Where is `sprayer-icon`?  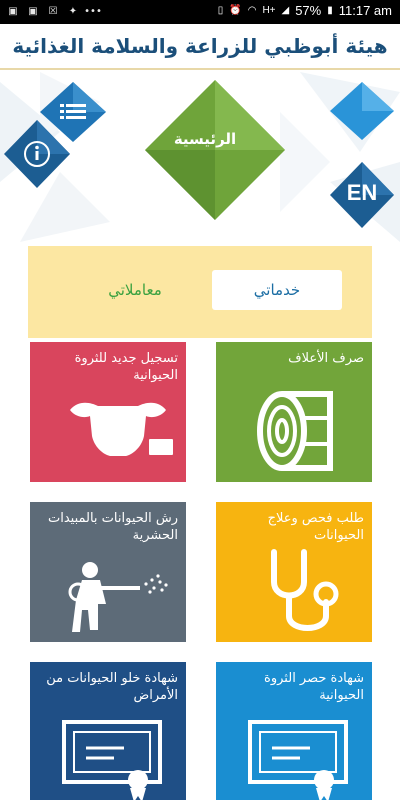 sprayer-icon is located at coordinates (118, 597).